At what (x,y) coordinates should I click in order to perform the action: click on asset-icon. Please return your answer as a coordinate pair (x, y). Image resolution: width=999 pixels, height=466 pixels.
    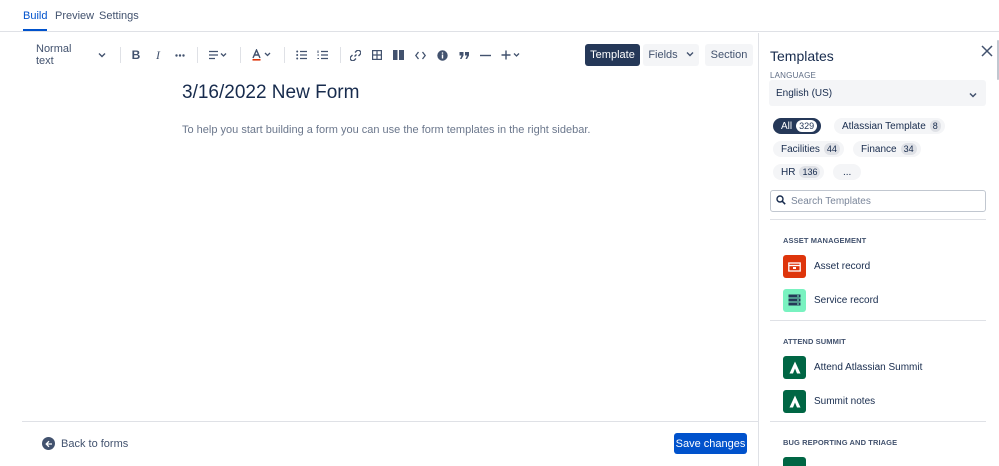
    Looking at the image, I should click on (794, 266).